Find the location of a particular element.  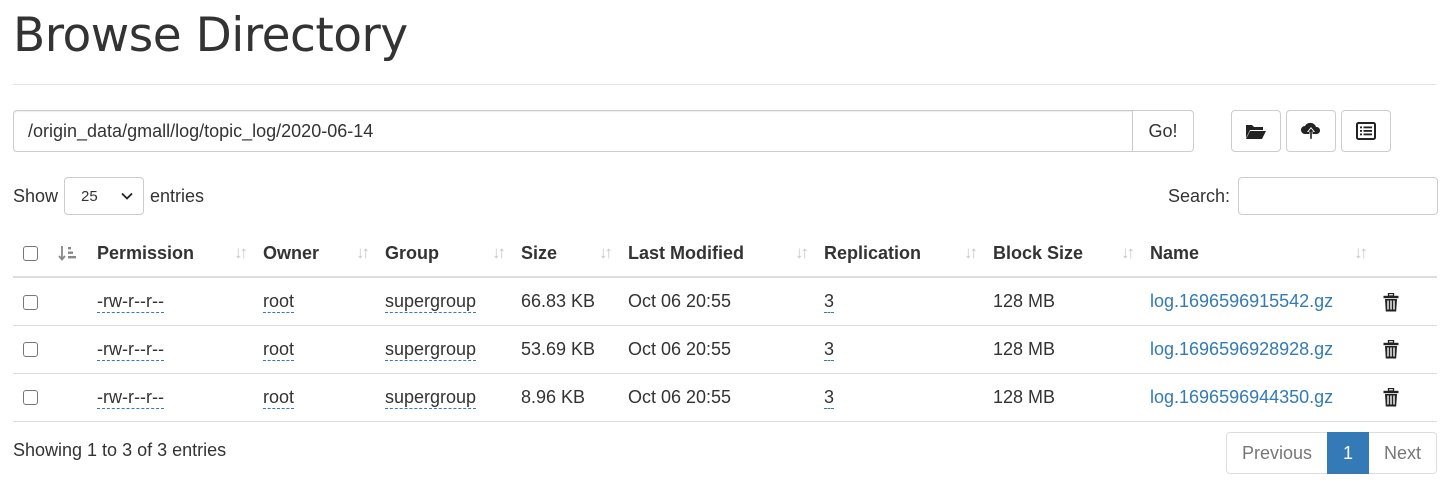

folder-open-icon is located at coordinates (1256, 132).